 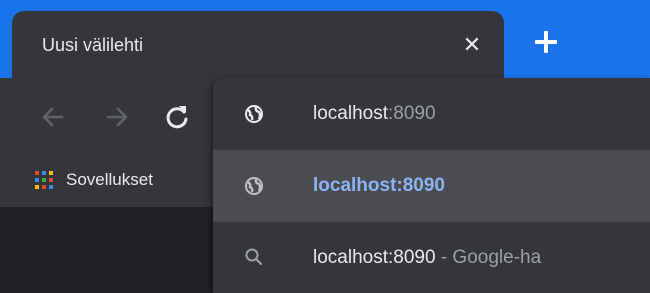 What do you see at coordinates (109, 180) in the screenshot?
I see `bookmark-apps-label: Sovellukset` at bounding box center [109, 180].